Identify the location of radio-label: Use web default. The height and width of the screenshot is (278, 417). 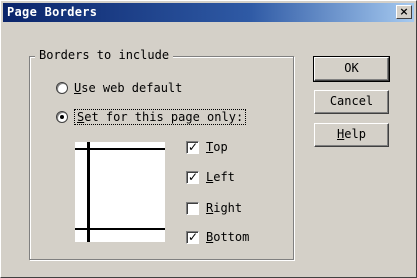
(128, 88).